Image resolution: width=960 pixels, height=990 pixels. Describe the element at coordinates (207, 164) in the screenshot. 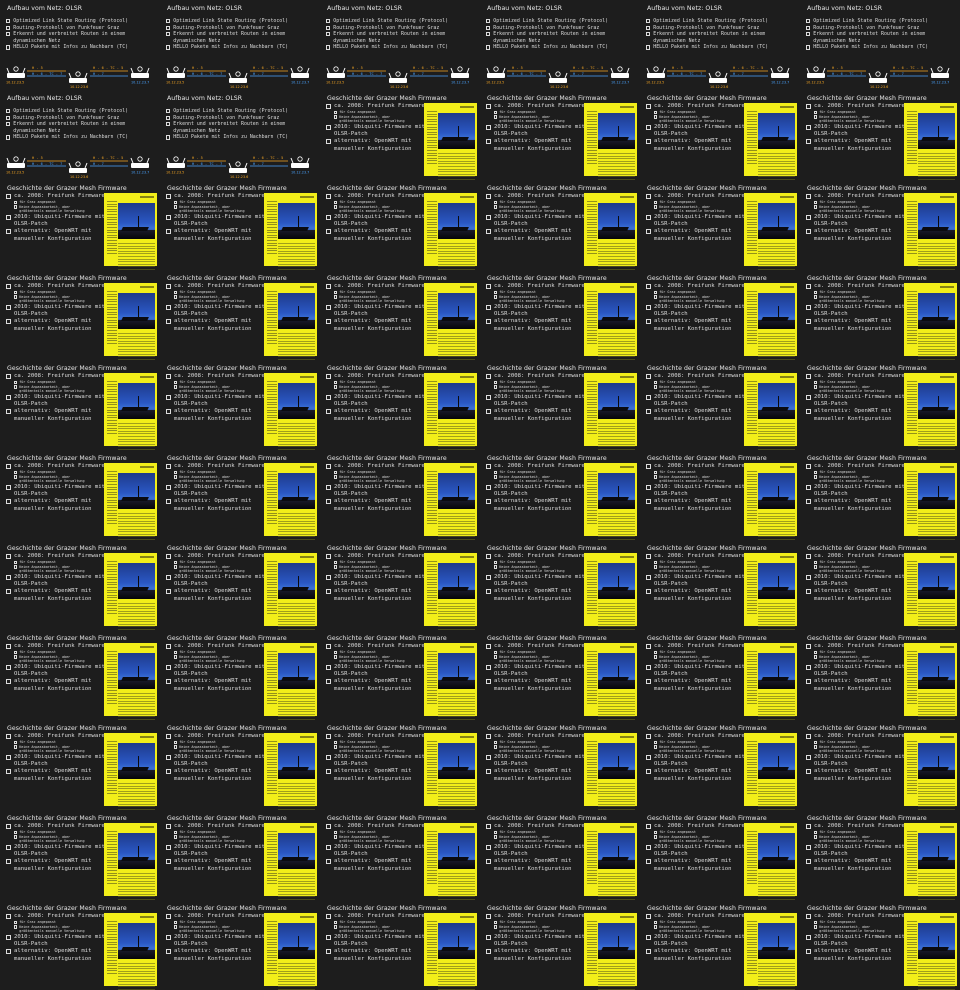

I see `link-label: H - 6 - TC - 7` at that location.